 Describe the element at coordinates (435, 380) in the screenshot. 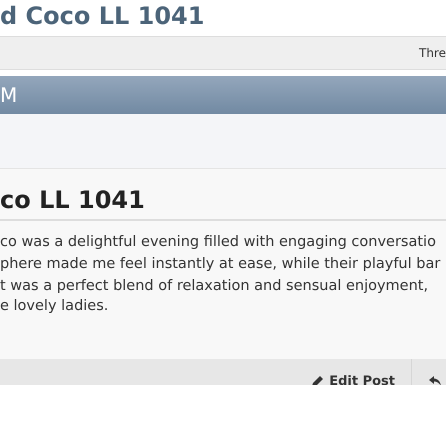

I see `reply-arrow-icon` at that location.